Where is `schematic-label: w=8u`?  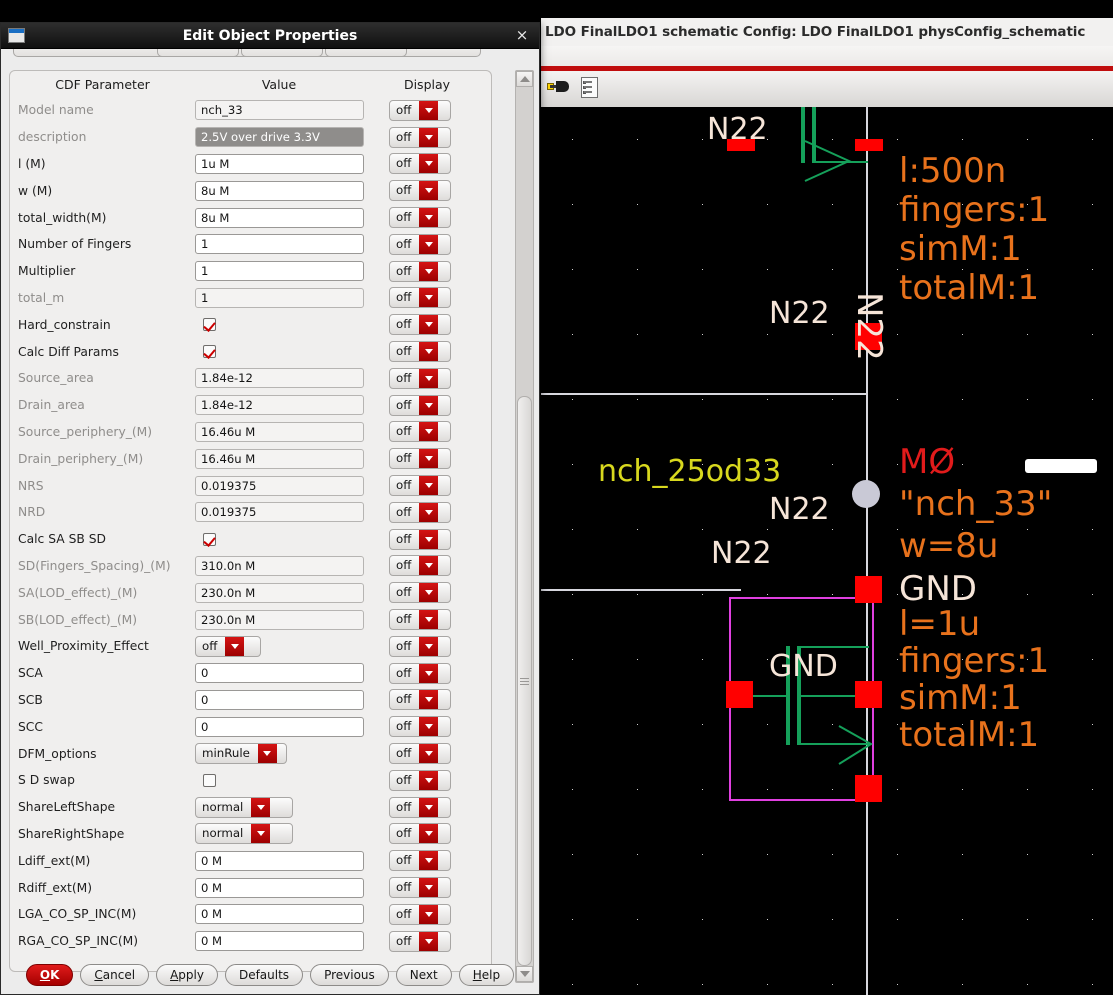
schematic-label: w=8u is located at coordinates (948, 546).